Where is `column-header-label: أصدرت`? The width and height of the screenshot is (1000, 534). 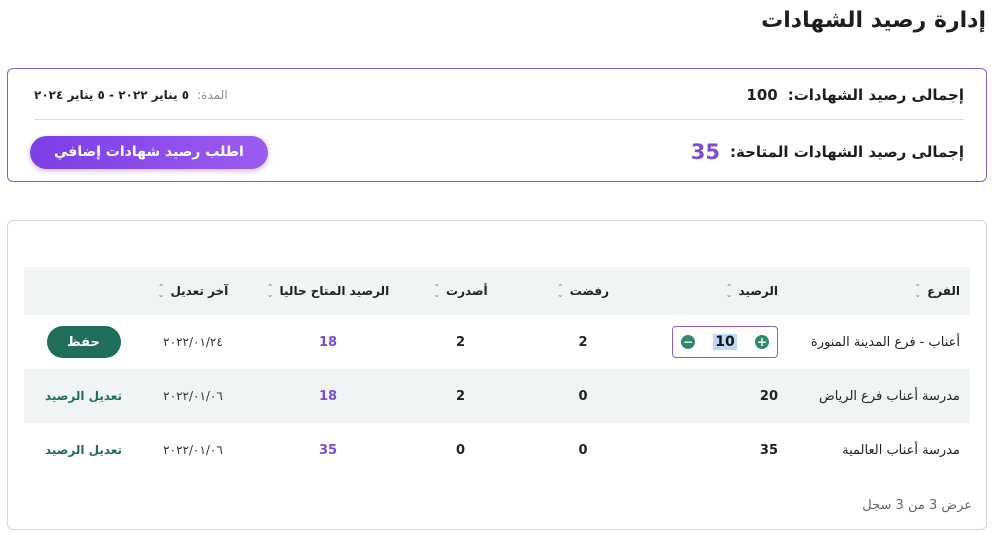
column-header-label: أصدرت is located at coordinates (467, 291).